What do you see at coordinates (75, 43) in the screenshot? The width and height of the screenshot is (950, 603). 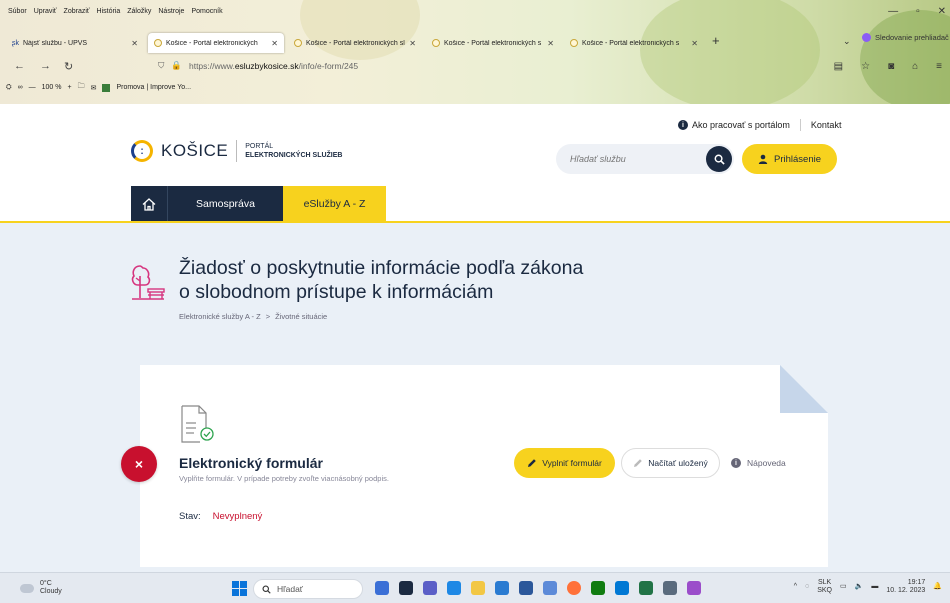 I see `tab-upvs: ʂk Nájsť službu - UPVS ✕` at bounding box center [75, 43].